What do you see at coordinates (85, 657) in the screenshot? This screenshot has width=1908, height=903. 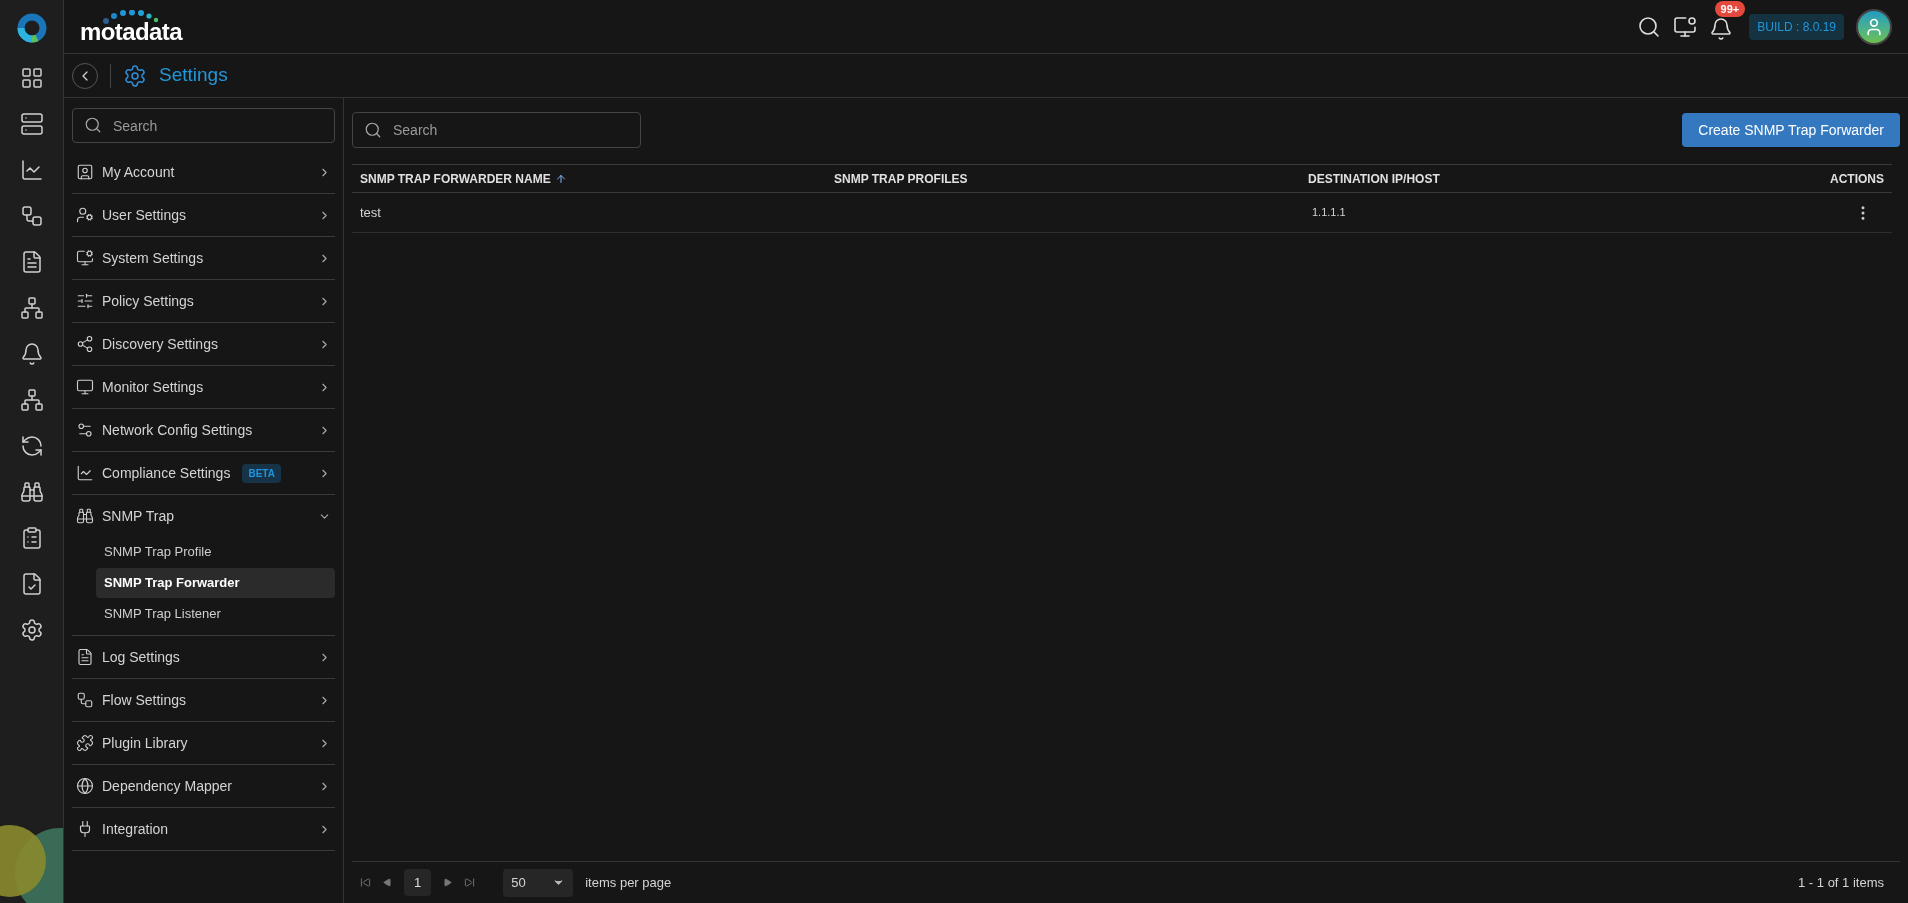 I see `document-icon` at bounding box center [85, 657].